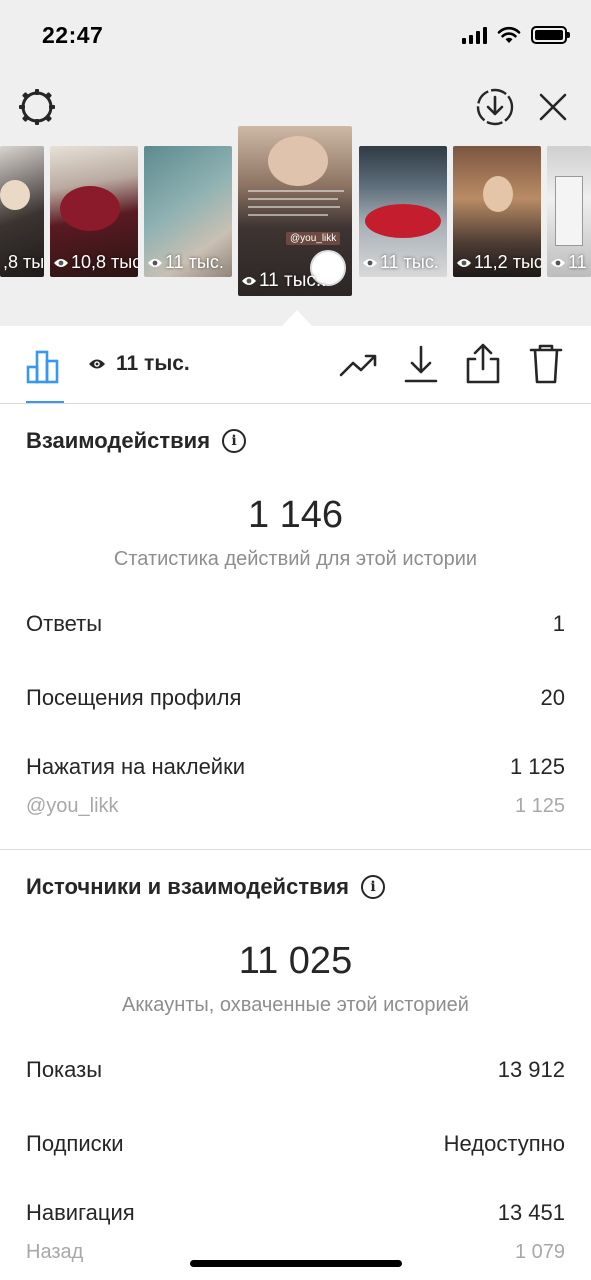 The width and height of the screenshot is (591, 1280). I want to click on stat-row-follows: Подписки Недоступно, so click(295, 1144).